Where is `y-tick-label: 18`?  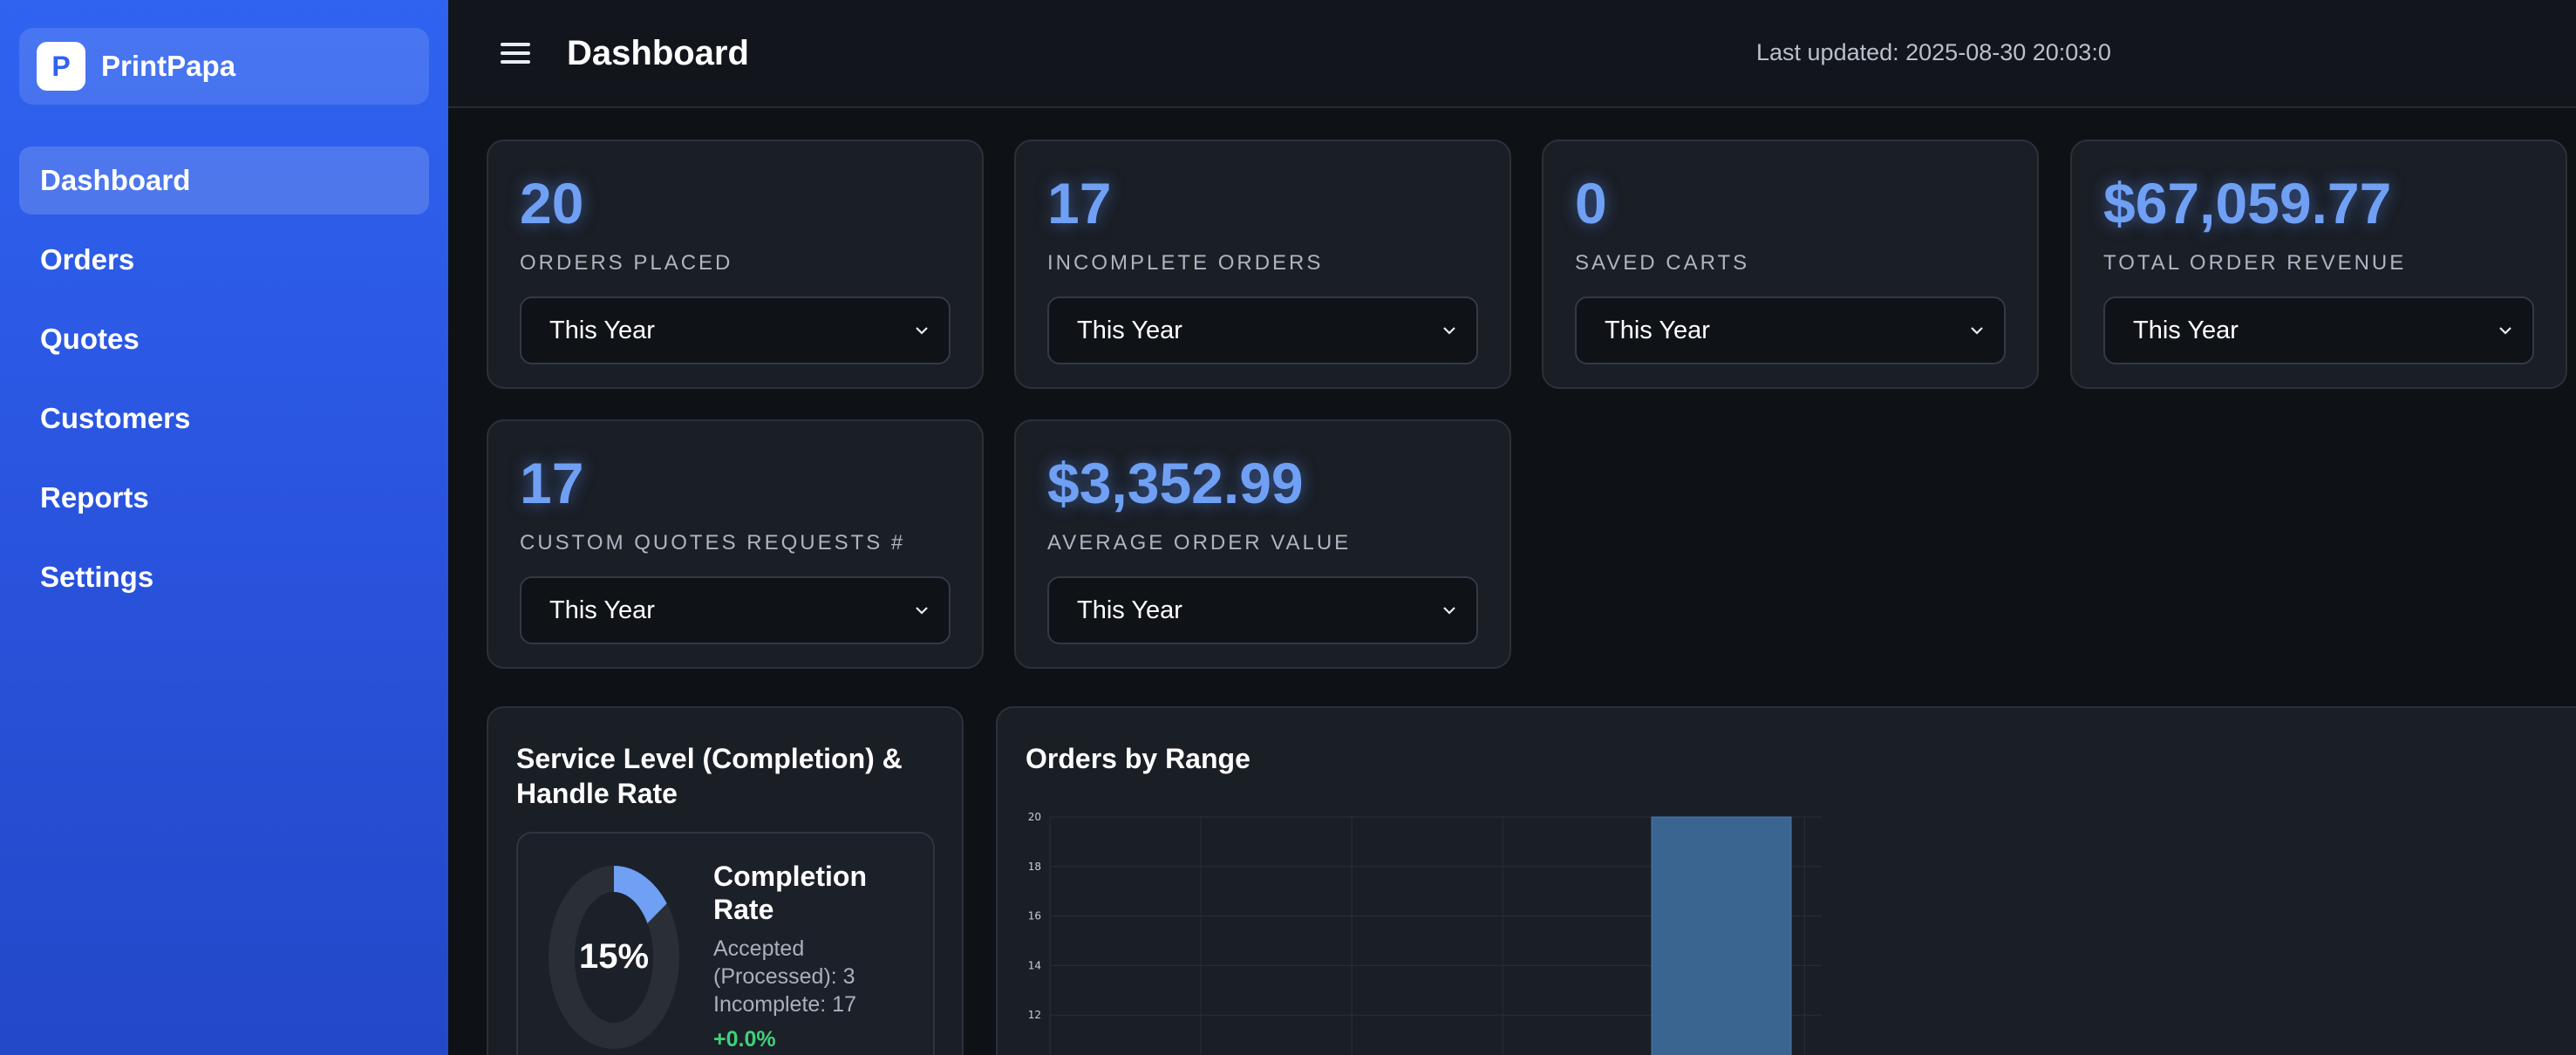
y-tick-label: 18 is located at coordinates (1035, 867).